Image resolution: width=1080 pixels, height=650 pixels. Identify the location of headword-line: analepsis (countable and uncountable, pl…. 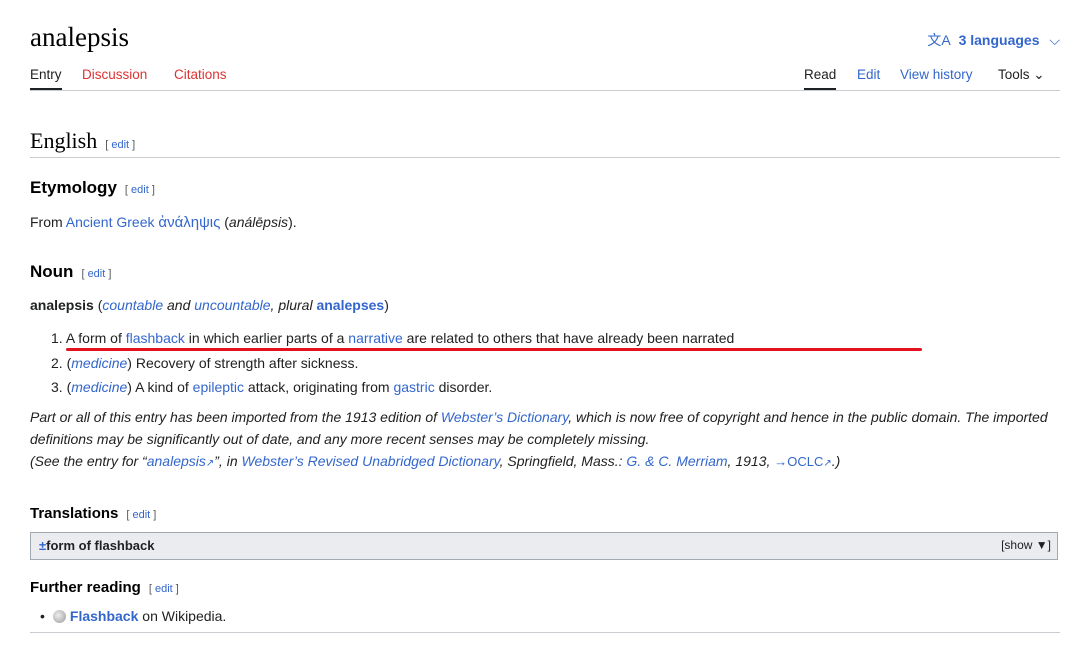
(209, 305).